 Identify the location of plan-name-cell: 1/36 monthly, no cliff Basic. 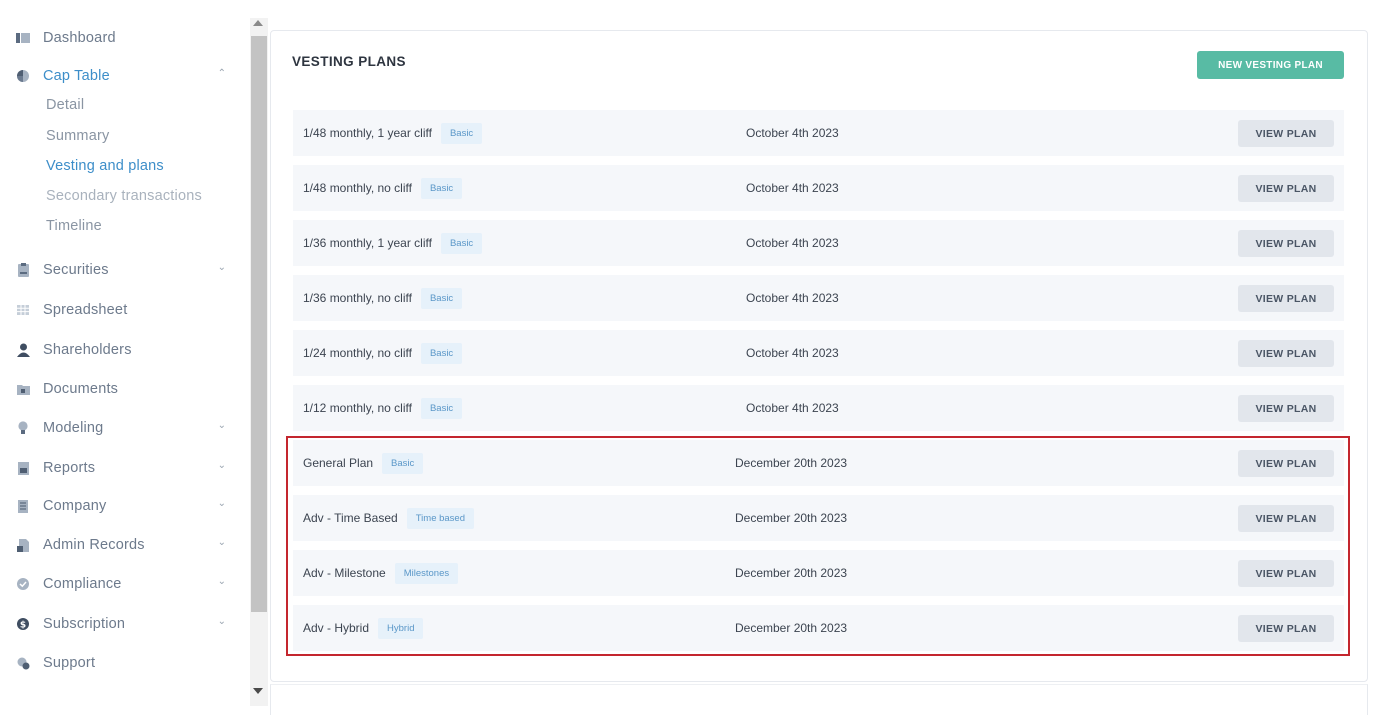
(383, 298).